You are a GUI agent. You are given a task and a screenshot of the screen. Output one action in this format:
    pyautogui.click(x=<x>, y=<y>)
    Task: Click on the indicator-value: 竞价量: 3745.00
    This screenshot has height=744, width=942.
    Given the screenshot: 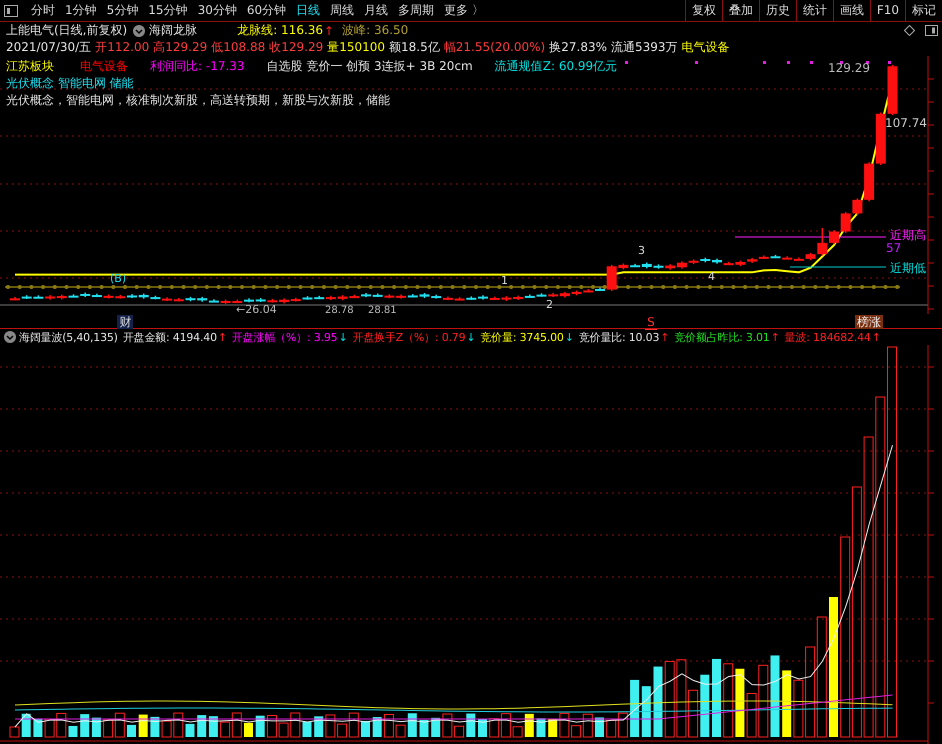 What is the action you would take?
    pyautogui.click(x=522, y=337)
    